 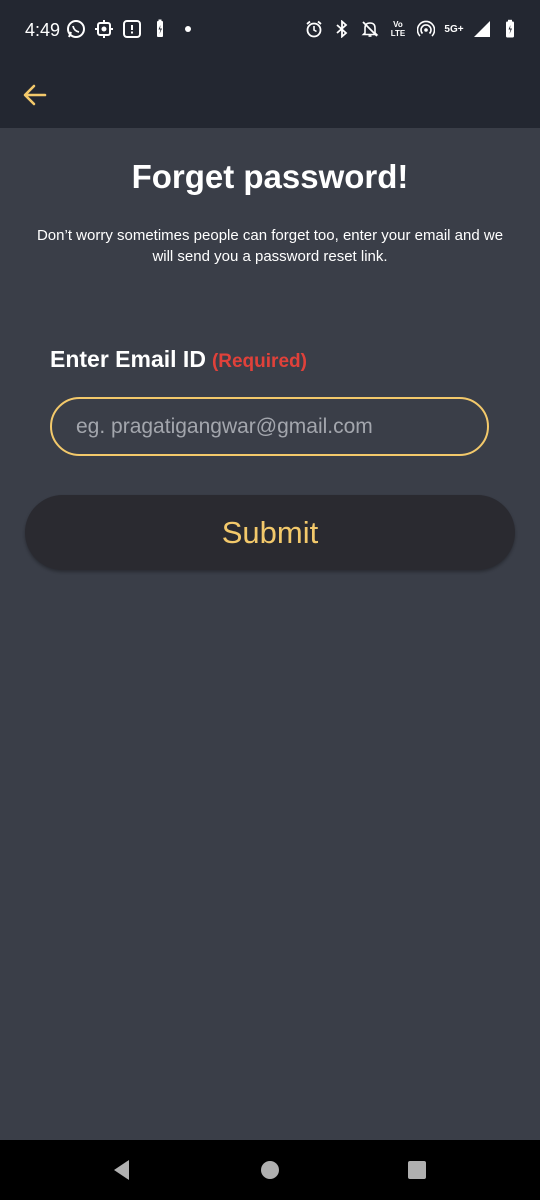 What do you see at coordinates (259, 361) in the screenshot?
I see `email-required-badge: (Required)` at bounding box center [259, 361].